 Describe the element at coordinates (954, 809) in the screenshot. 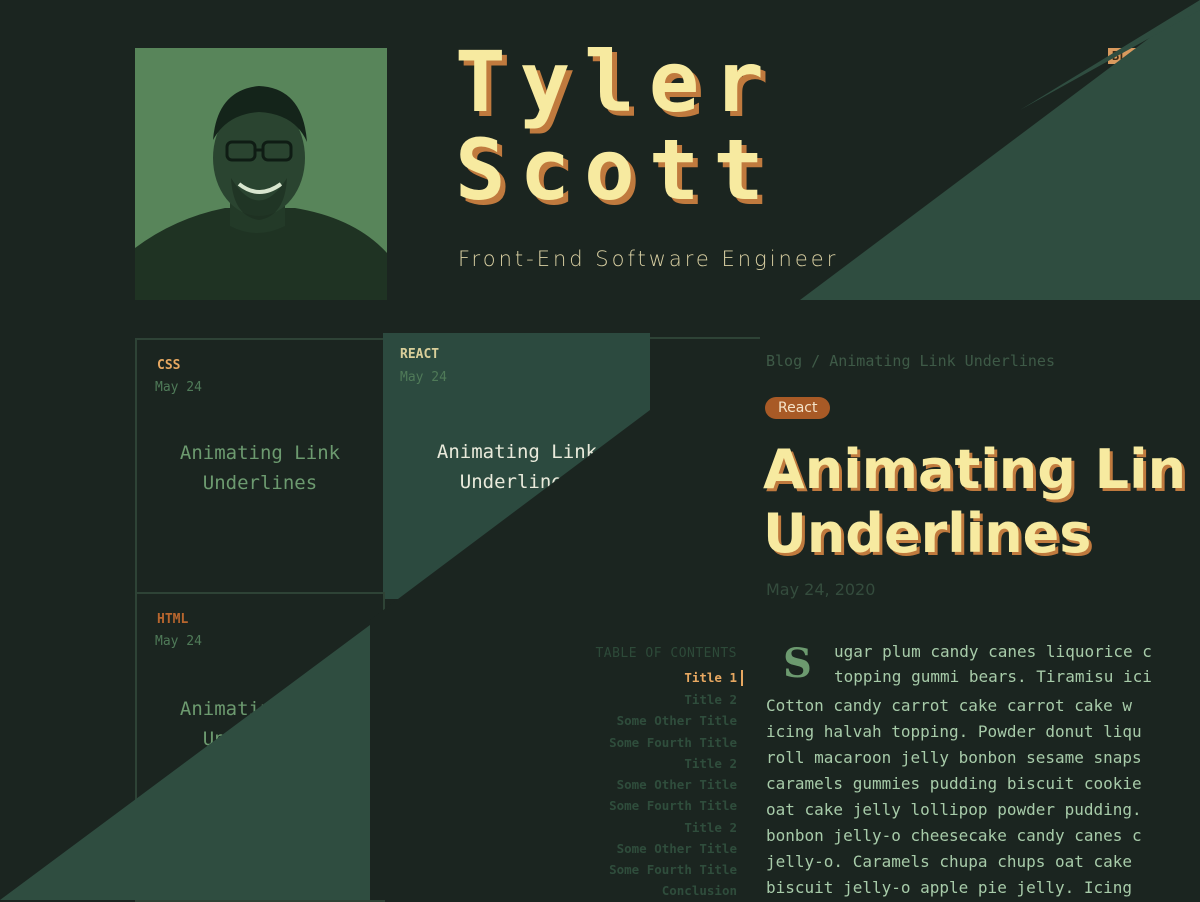

I see `article-body-line: oat cake jelly lollipop powder pudding.` at that location.